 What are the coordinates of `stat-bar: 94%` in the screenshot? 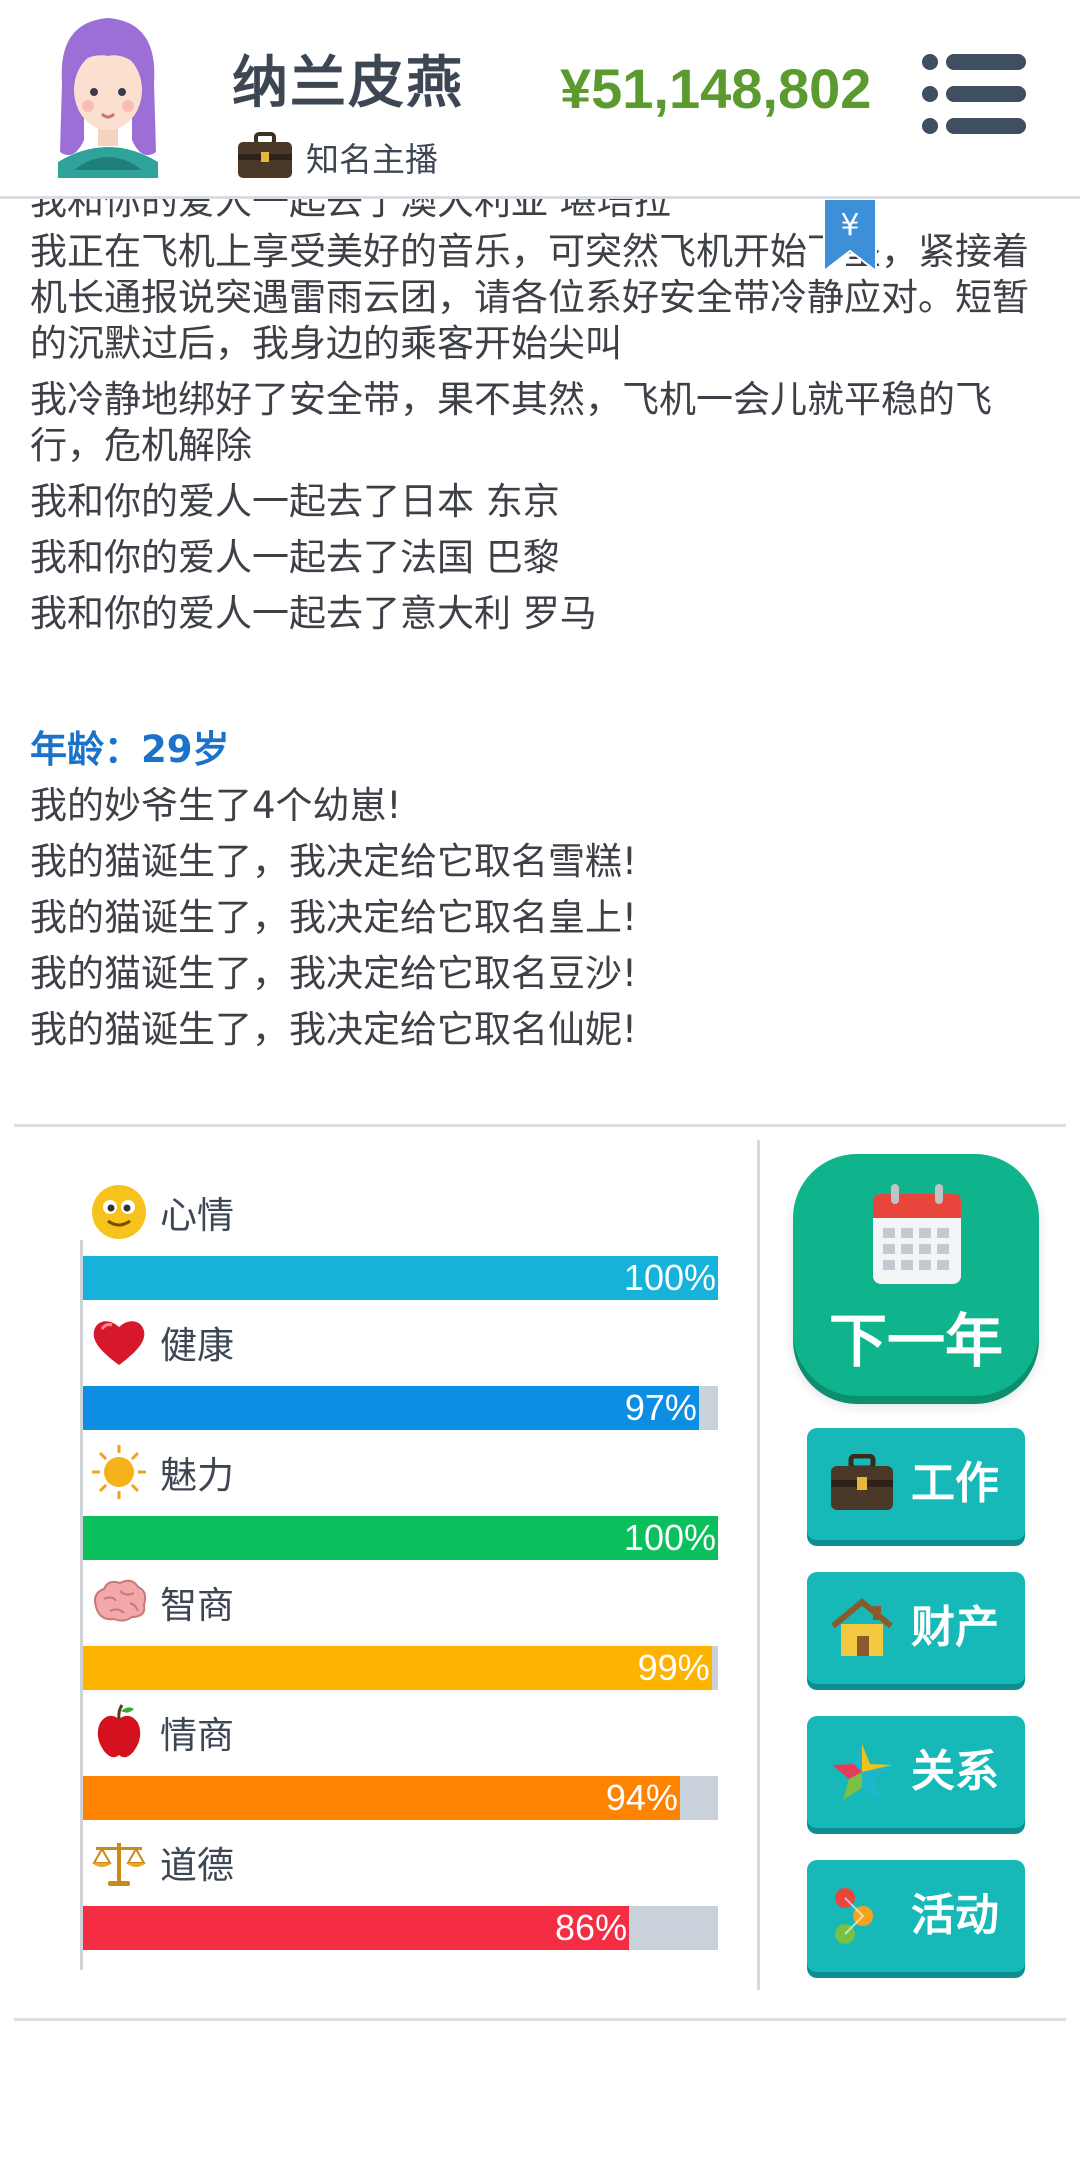 It's located at (400, 1798).